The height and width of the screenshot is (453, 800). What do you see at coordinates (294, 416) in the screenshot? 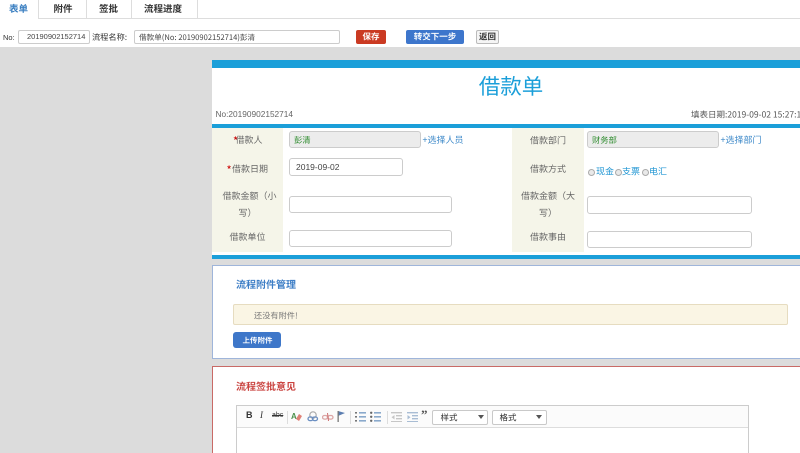
I see `svg-text: A` at bounding box center [294, 416].